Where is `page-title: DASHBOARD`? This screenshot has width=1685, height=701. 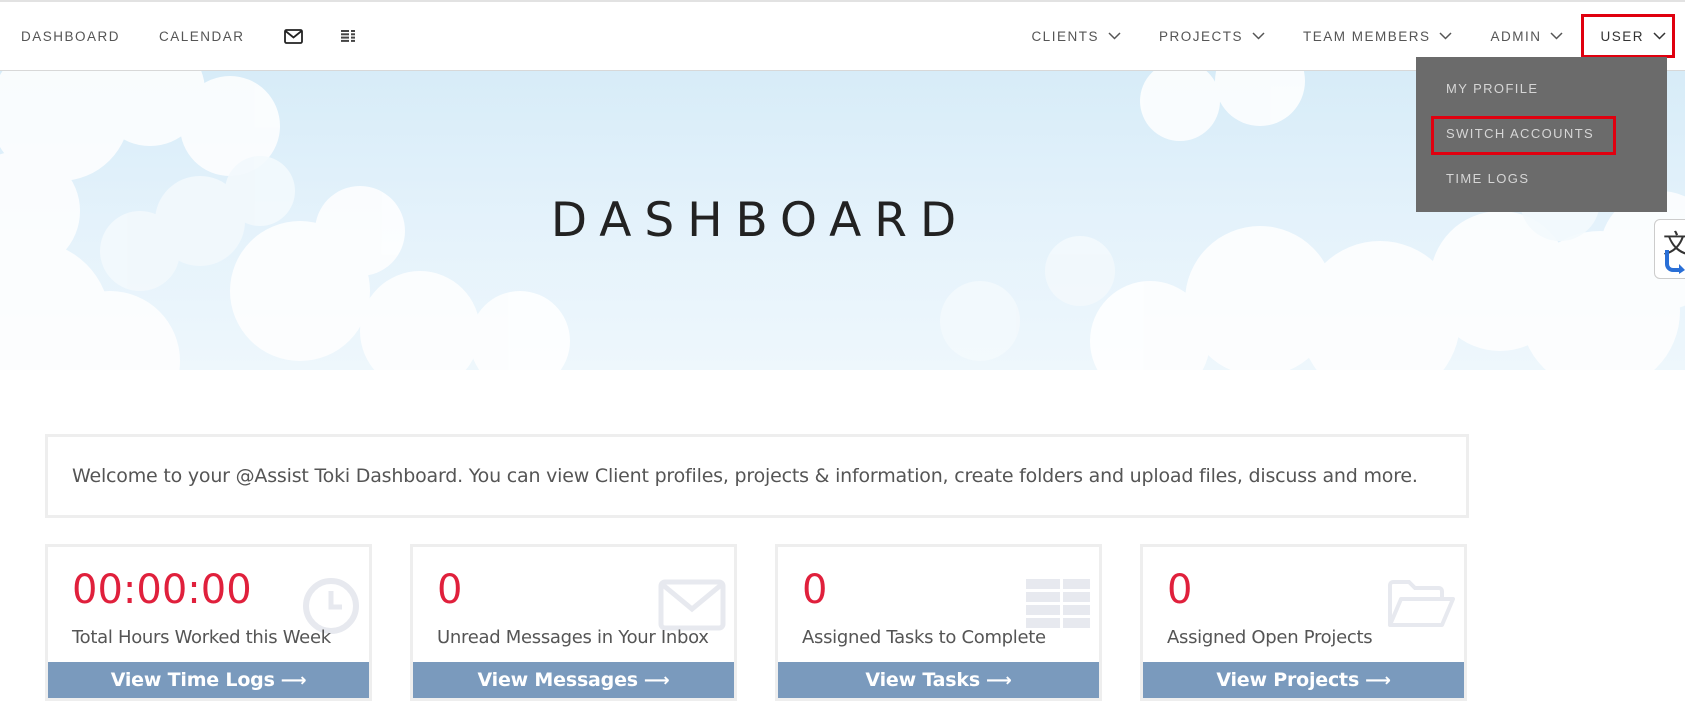
page-title: DASHBOARD is located at coordinates (760, 220).